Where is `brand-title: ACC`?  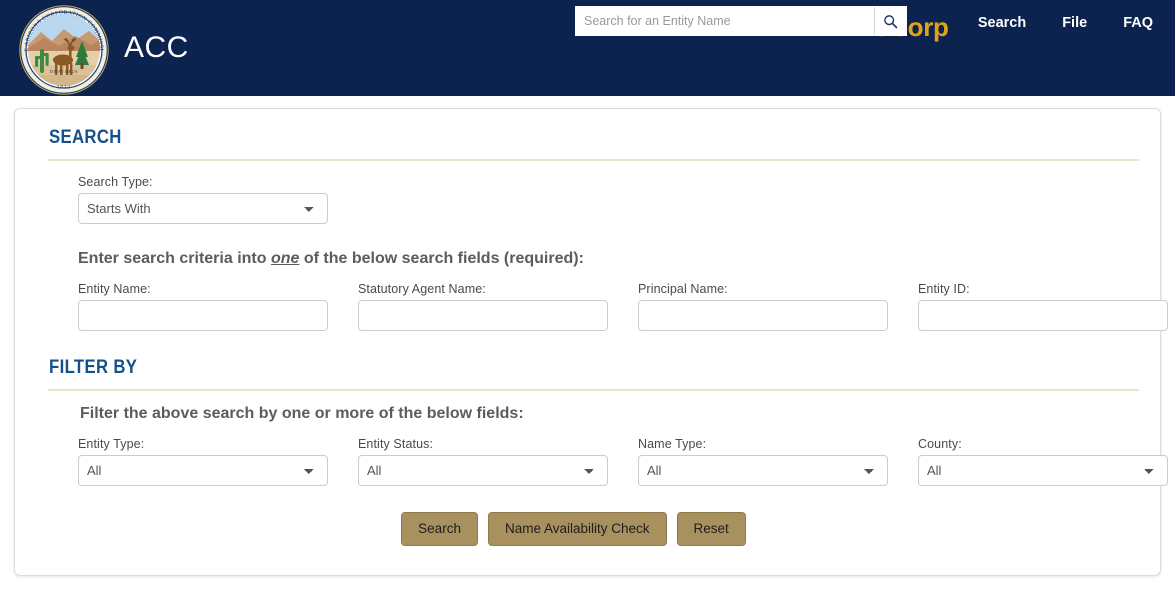
brand-title: ACC is located at coordinates (156, 47).